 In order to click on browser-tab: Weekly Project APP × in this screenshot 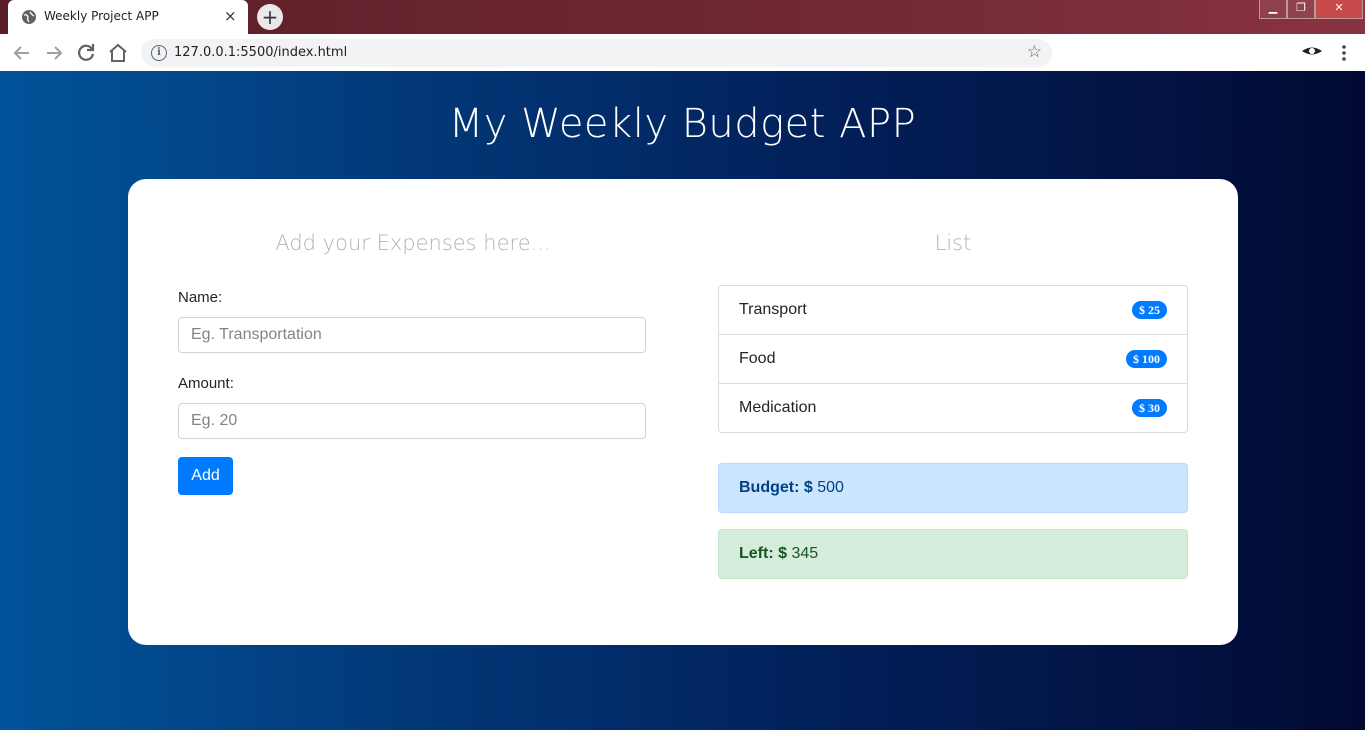, I will do `click(128, 17)`.